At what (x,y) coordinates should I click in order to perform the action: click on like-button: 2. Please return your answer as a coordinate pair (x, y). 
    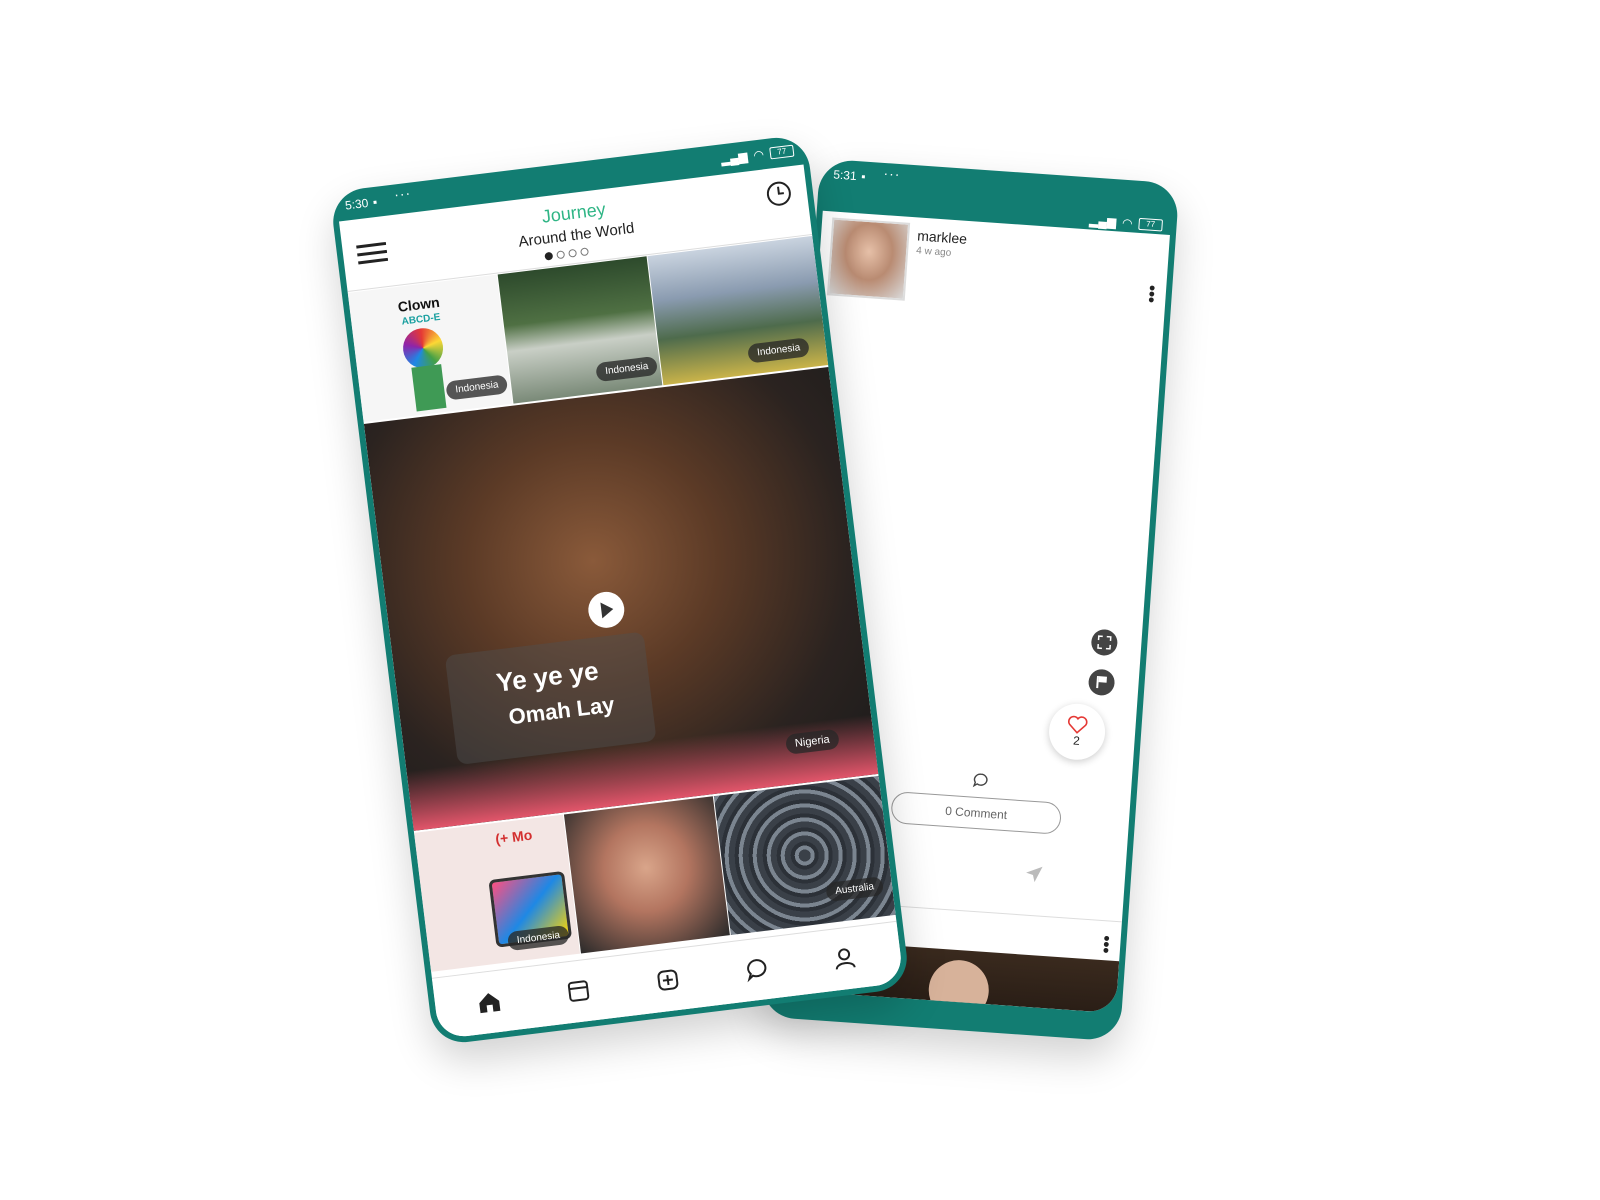
    Looking at the image, I should click on (1077, 731).